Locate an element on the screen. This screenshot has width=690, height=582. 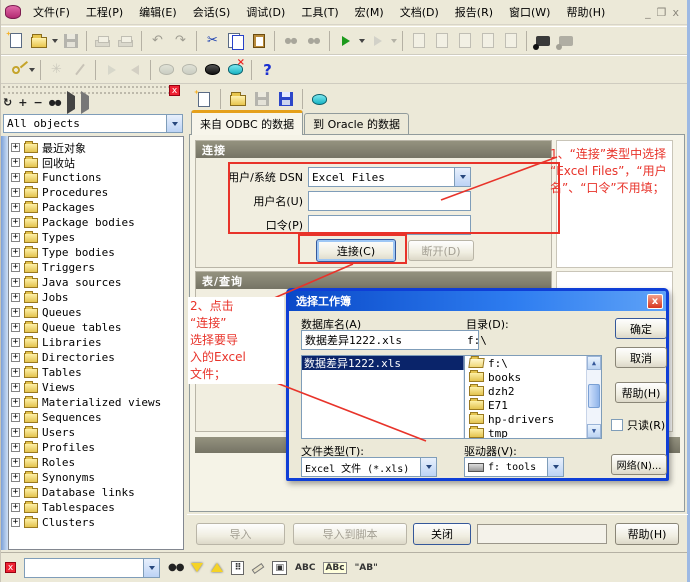
locate-back-icon is located at coordinates (84, 102).